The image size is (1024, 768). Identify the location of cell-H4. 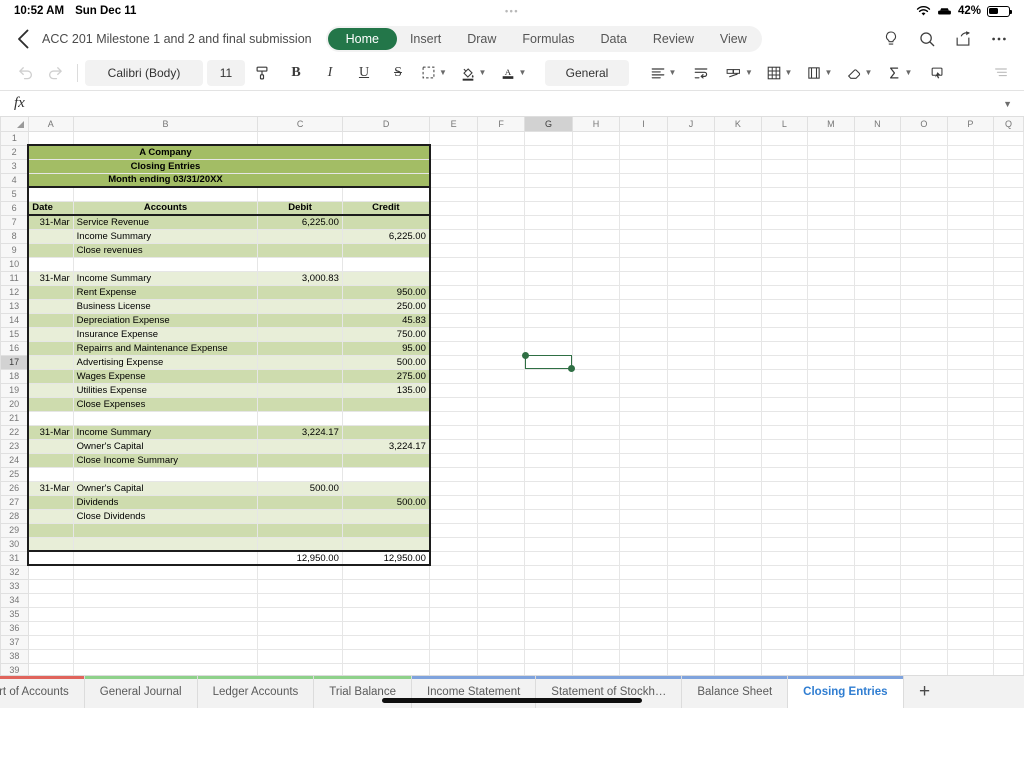
(596, 180).